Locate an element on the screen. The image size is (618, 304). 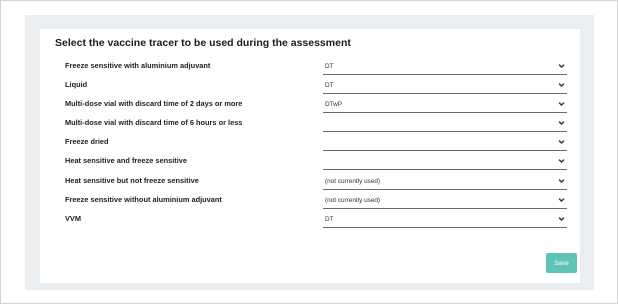
tracer-label: Freeze dried is located at coordinates (87, 141).